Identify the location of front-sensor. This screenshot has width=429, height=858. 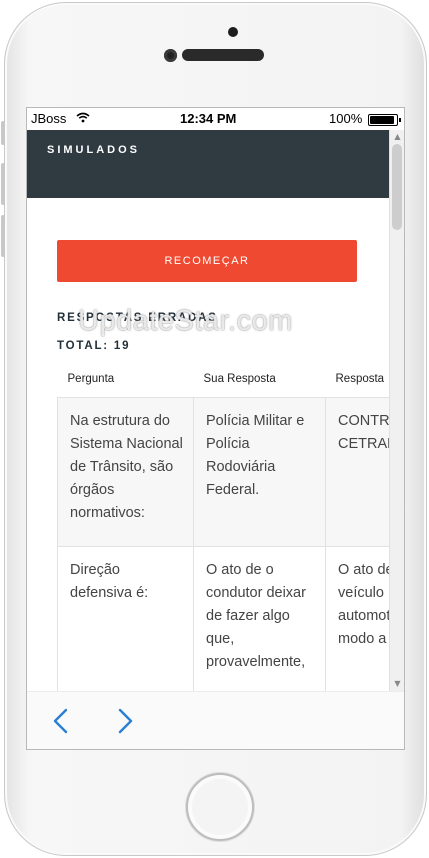
(233, 32).